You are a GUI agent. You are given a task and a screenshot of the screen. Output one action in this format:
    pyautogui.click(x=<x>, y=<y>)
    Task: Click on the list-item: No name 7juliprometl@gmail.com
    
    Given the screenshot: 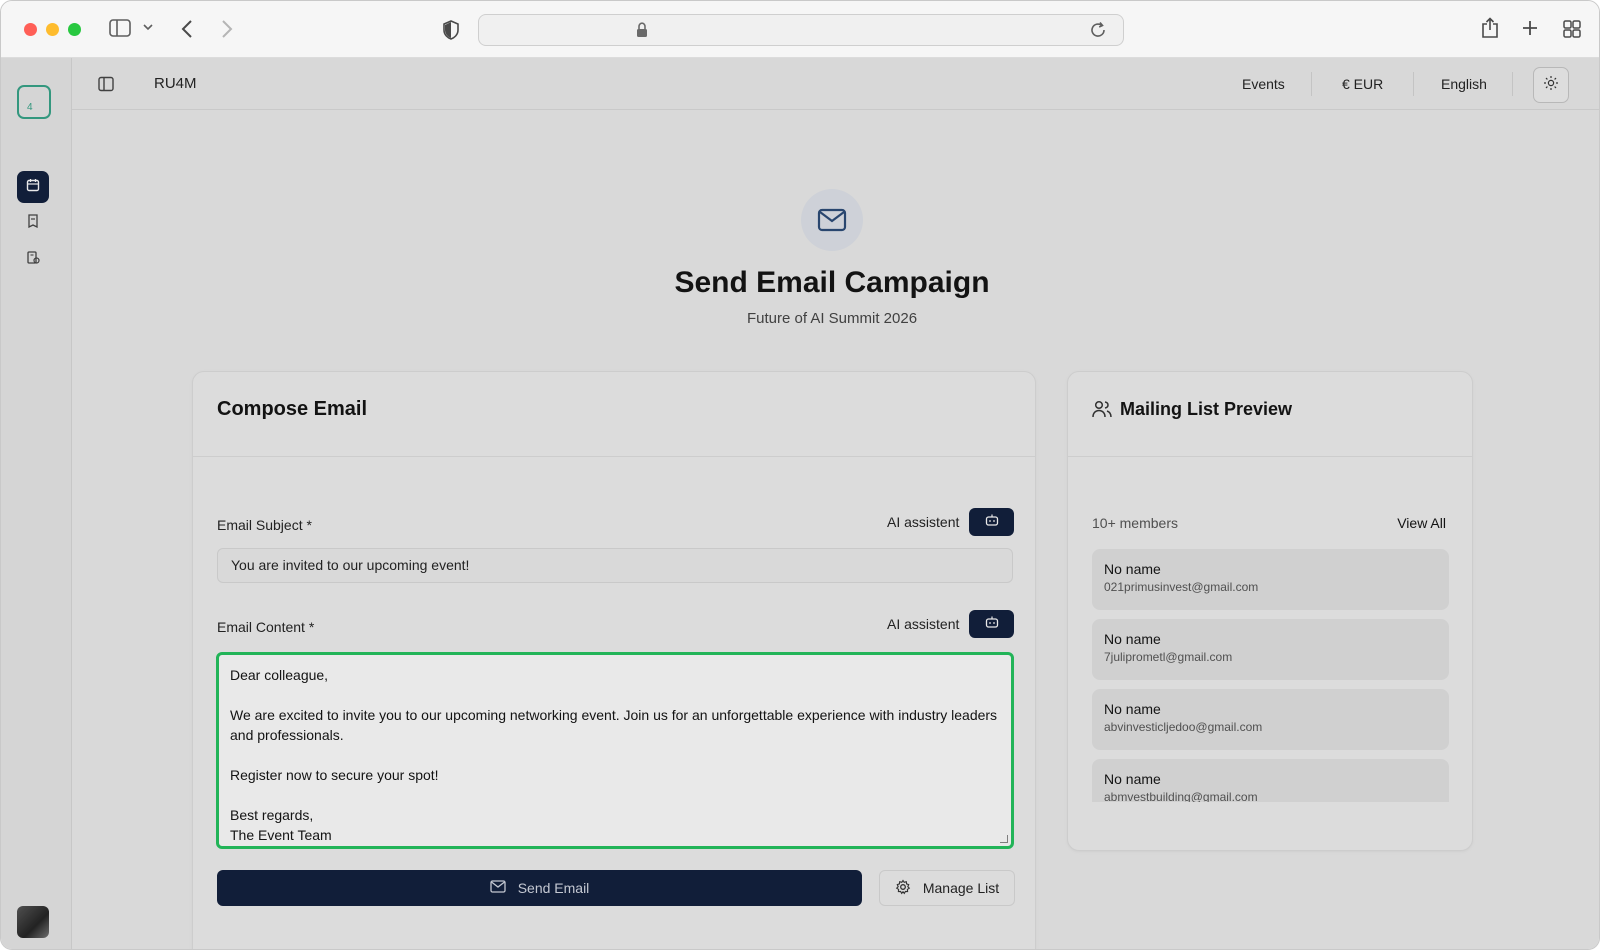 What is the action you would take?
    pyautogui.click(x=1270, y=649)
    